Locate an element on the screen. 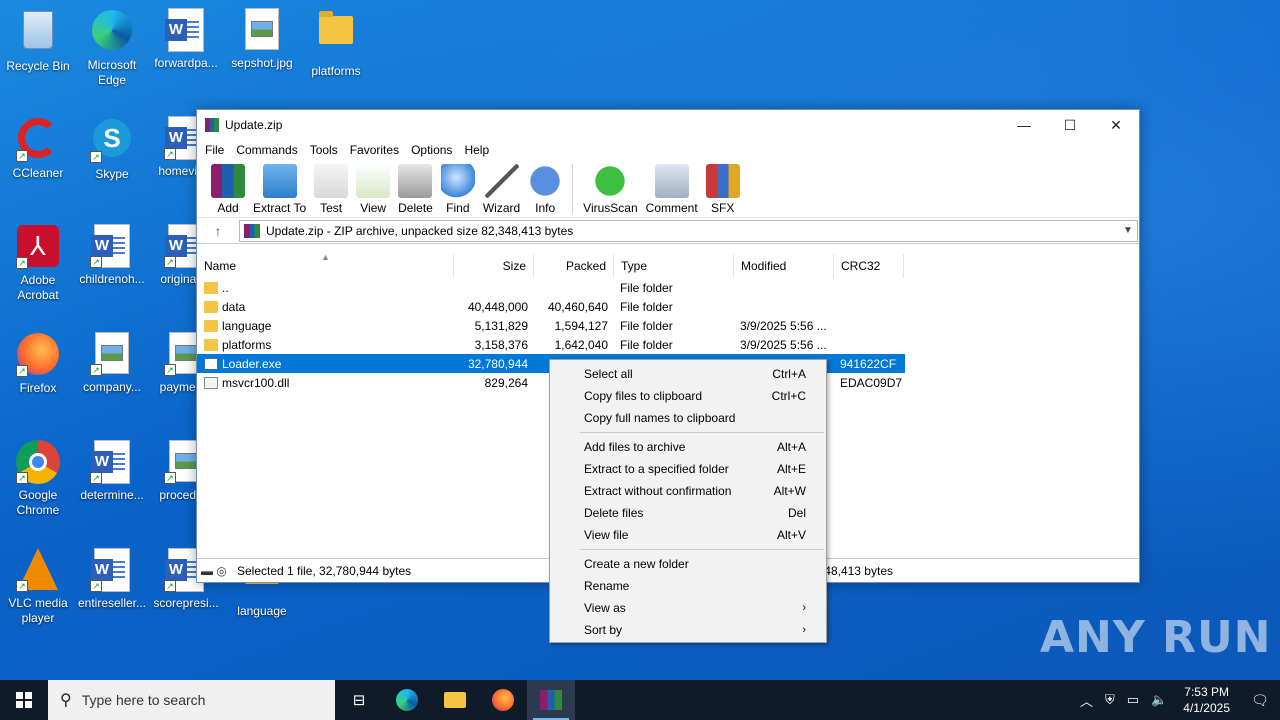  column-size: Size is located at coordinates (494, 266).